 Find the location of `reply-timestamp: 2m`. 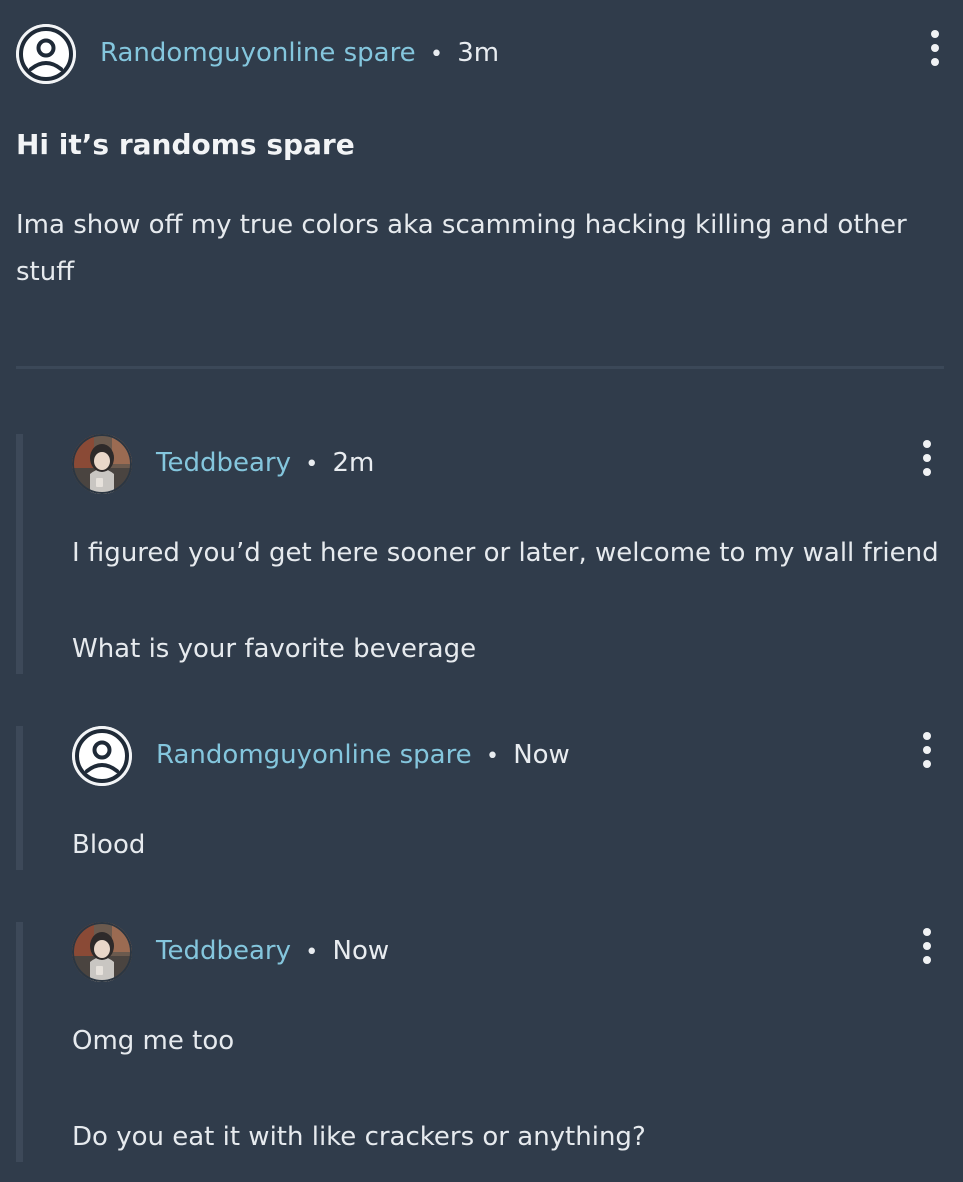

reply-timestamp: 2m is located at coordinates (353, 463).